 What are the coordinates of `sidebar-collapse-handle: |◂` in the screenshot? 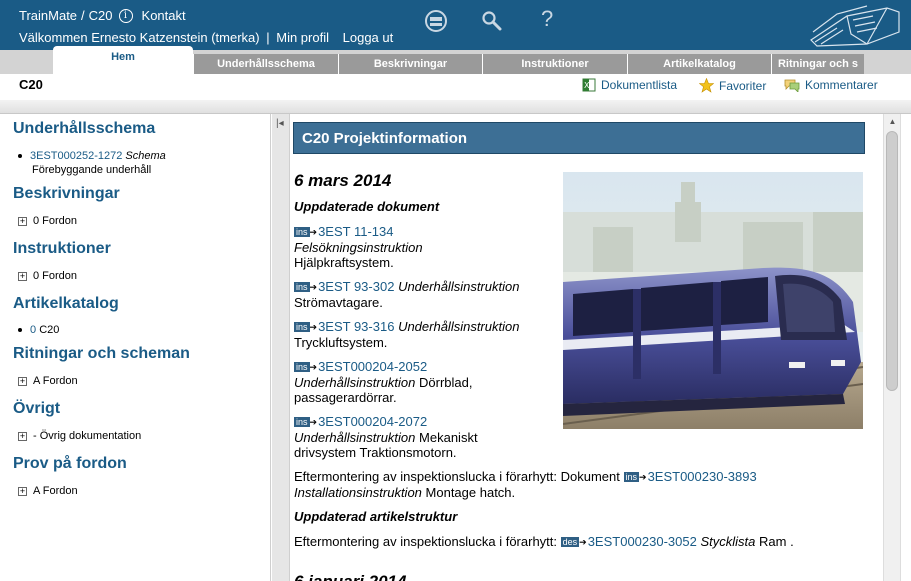 It's located at (281, 347).